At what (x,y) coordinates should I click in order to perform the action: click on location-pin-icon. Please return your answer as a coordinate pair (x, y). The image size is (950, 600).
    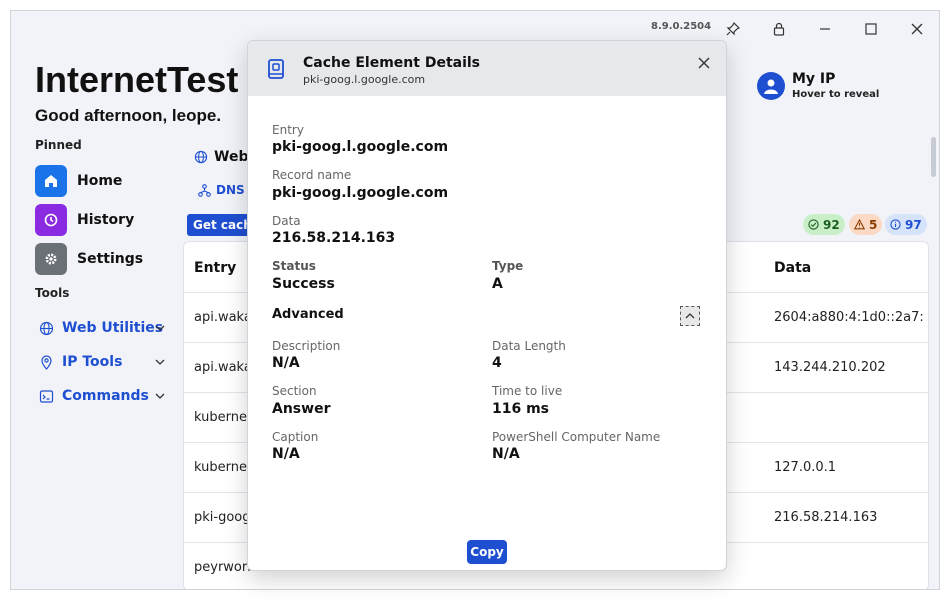
    Looking at the image, I should click on (46, 362).